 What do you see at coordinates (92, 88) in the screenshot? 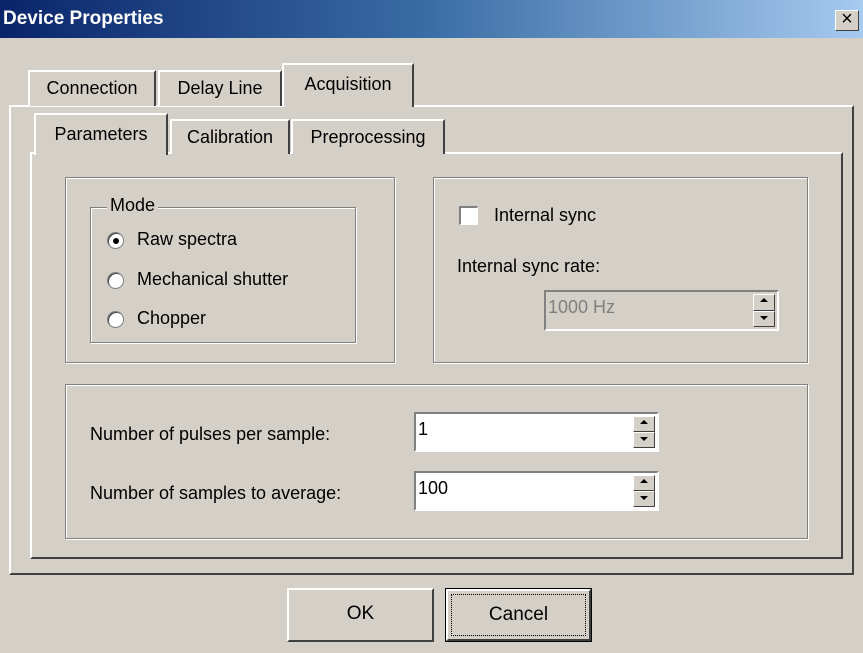
I see `tab-connection: Connection` at bounding box center [92, 88].